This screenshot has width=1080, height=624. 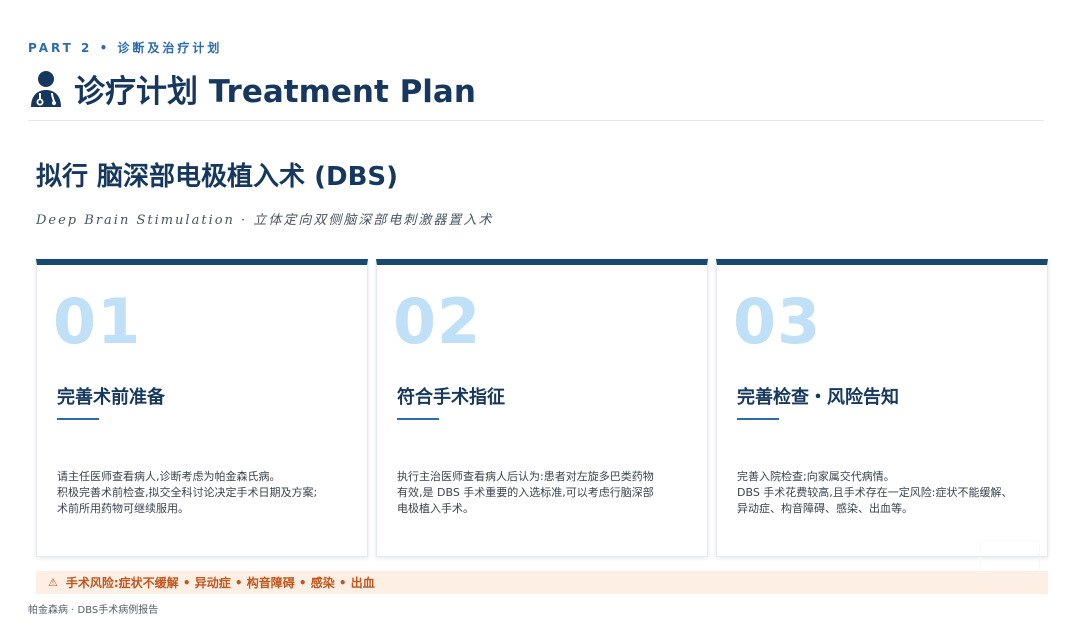 I want to click on description-line: 电极植入手术。, so click(x=435, y=508).